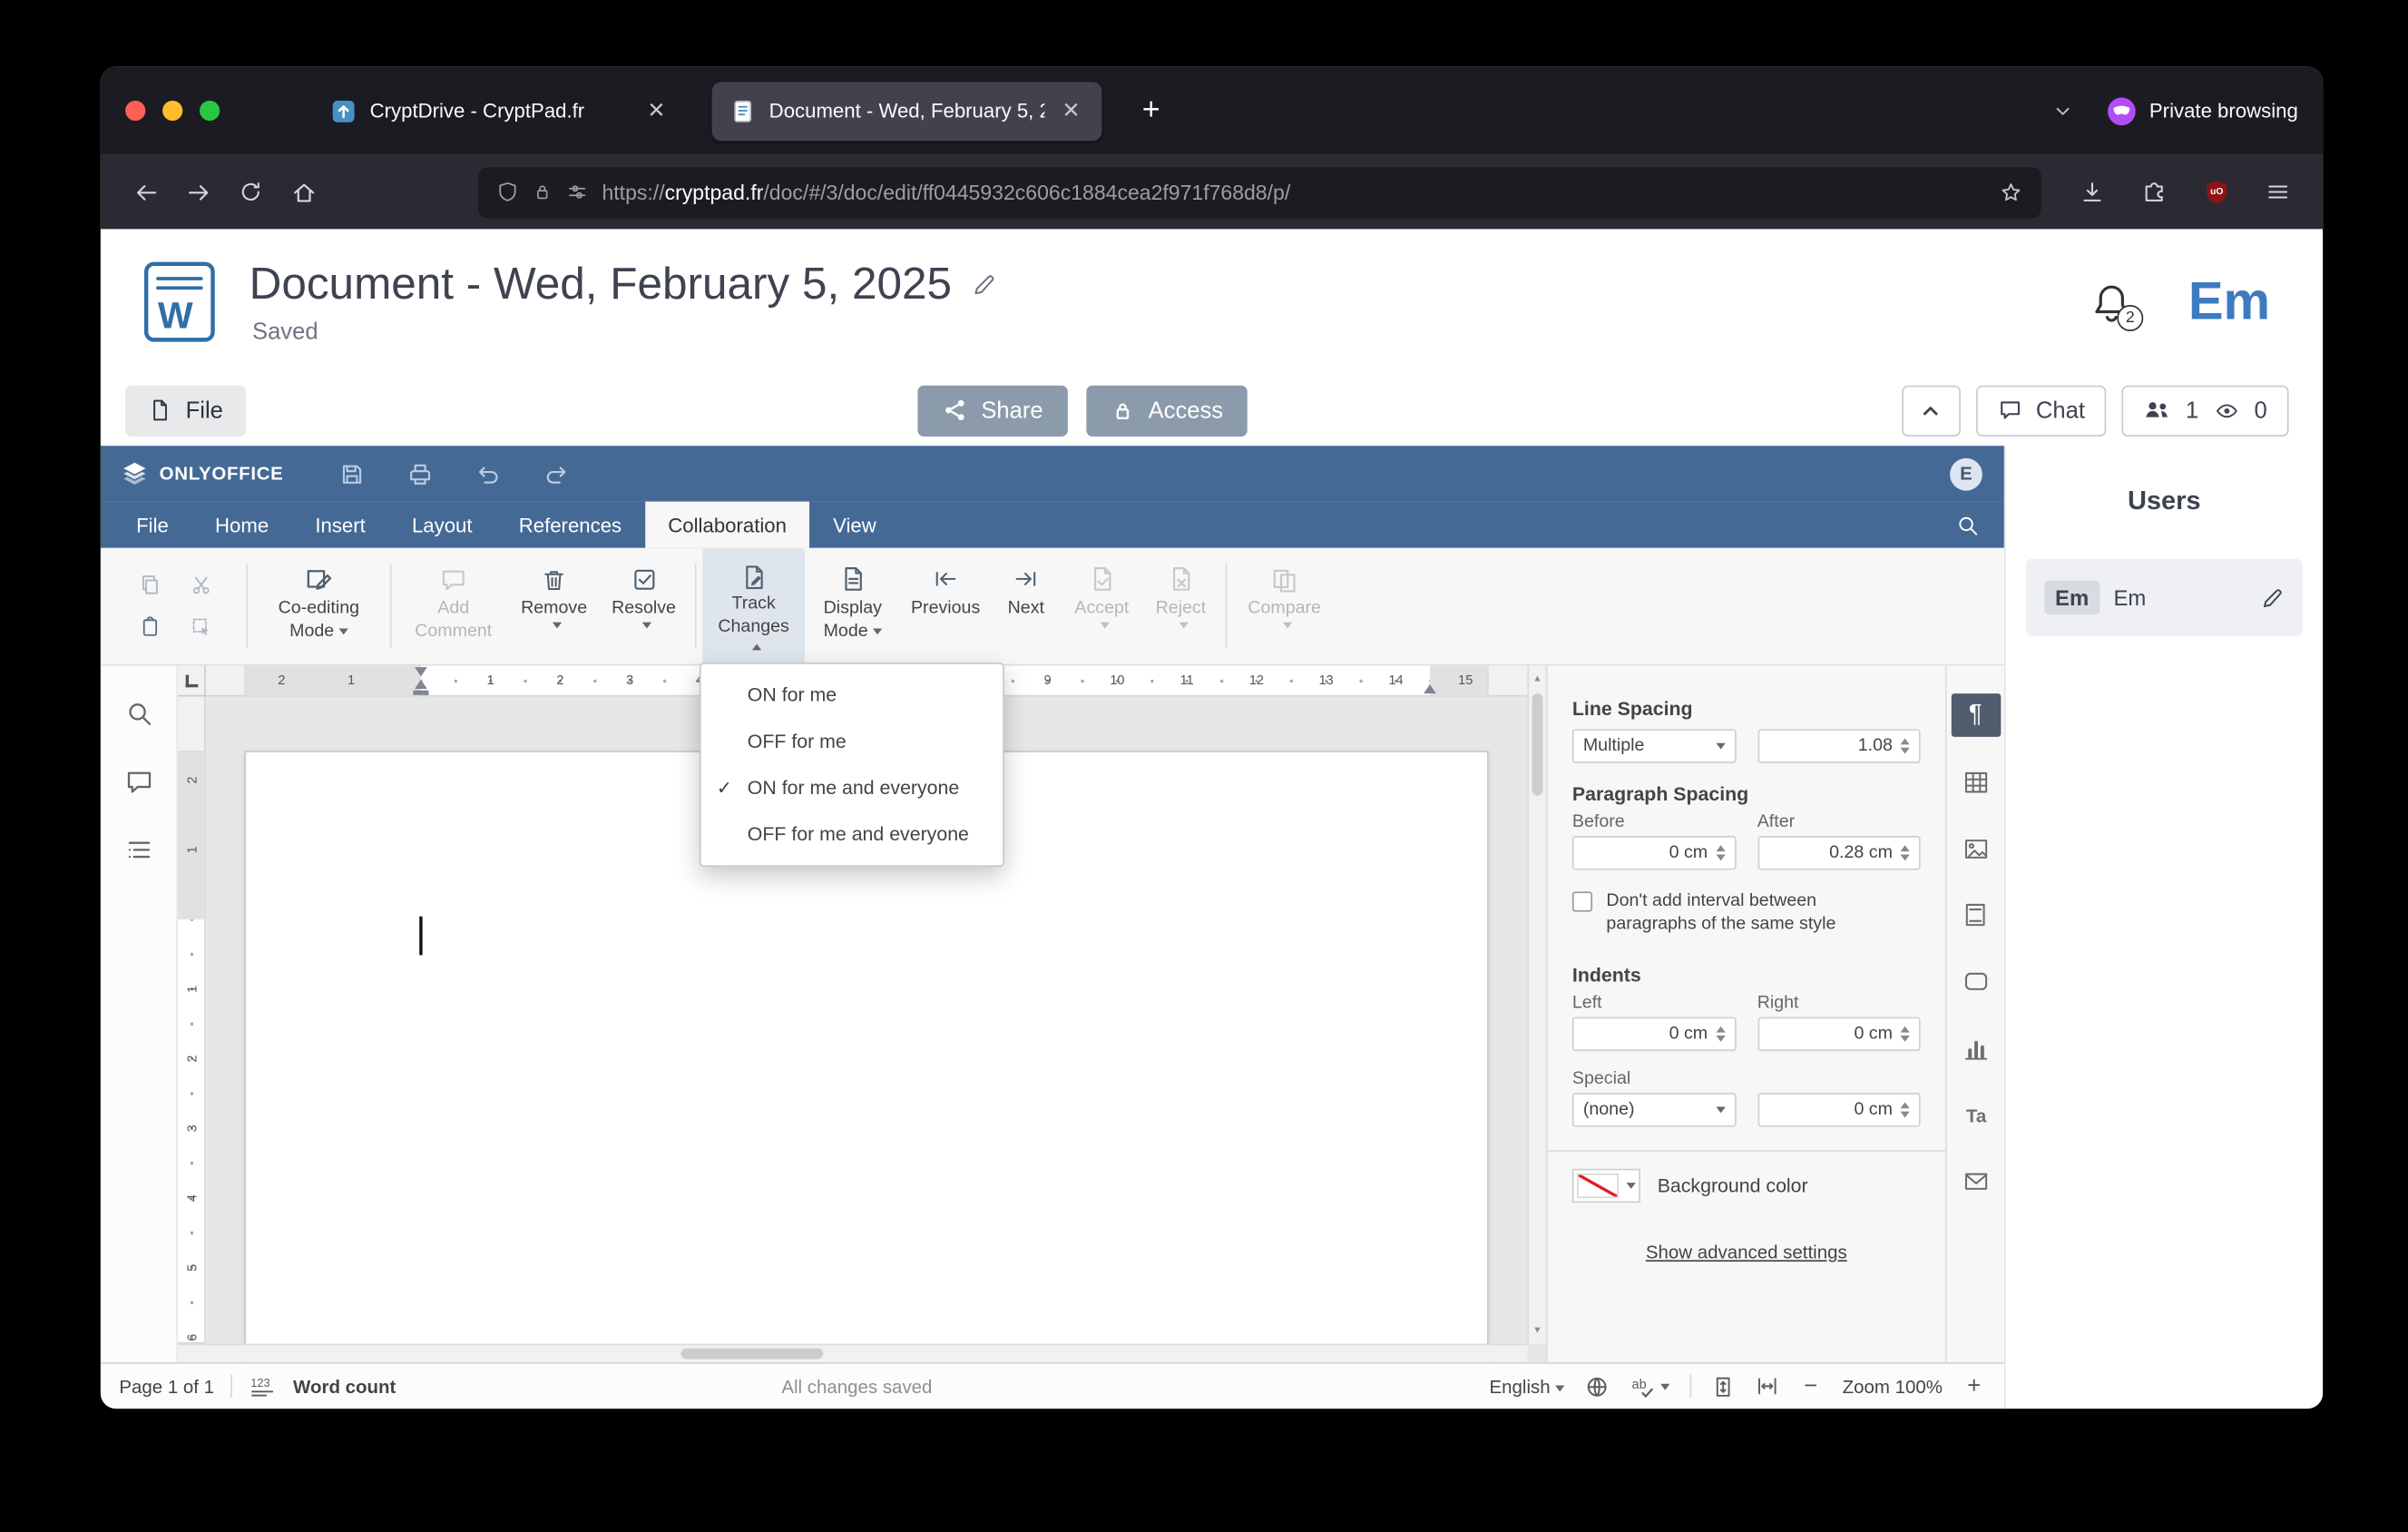 This screenshot has width=2408, height=1532. I want to click on edit-user-pencil-icon, so click(2273, 598).